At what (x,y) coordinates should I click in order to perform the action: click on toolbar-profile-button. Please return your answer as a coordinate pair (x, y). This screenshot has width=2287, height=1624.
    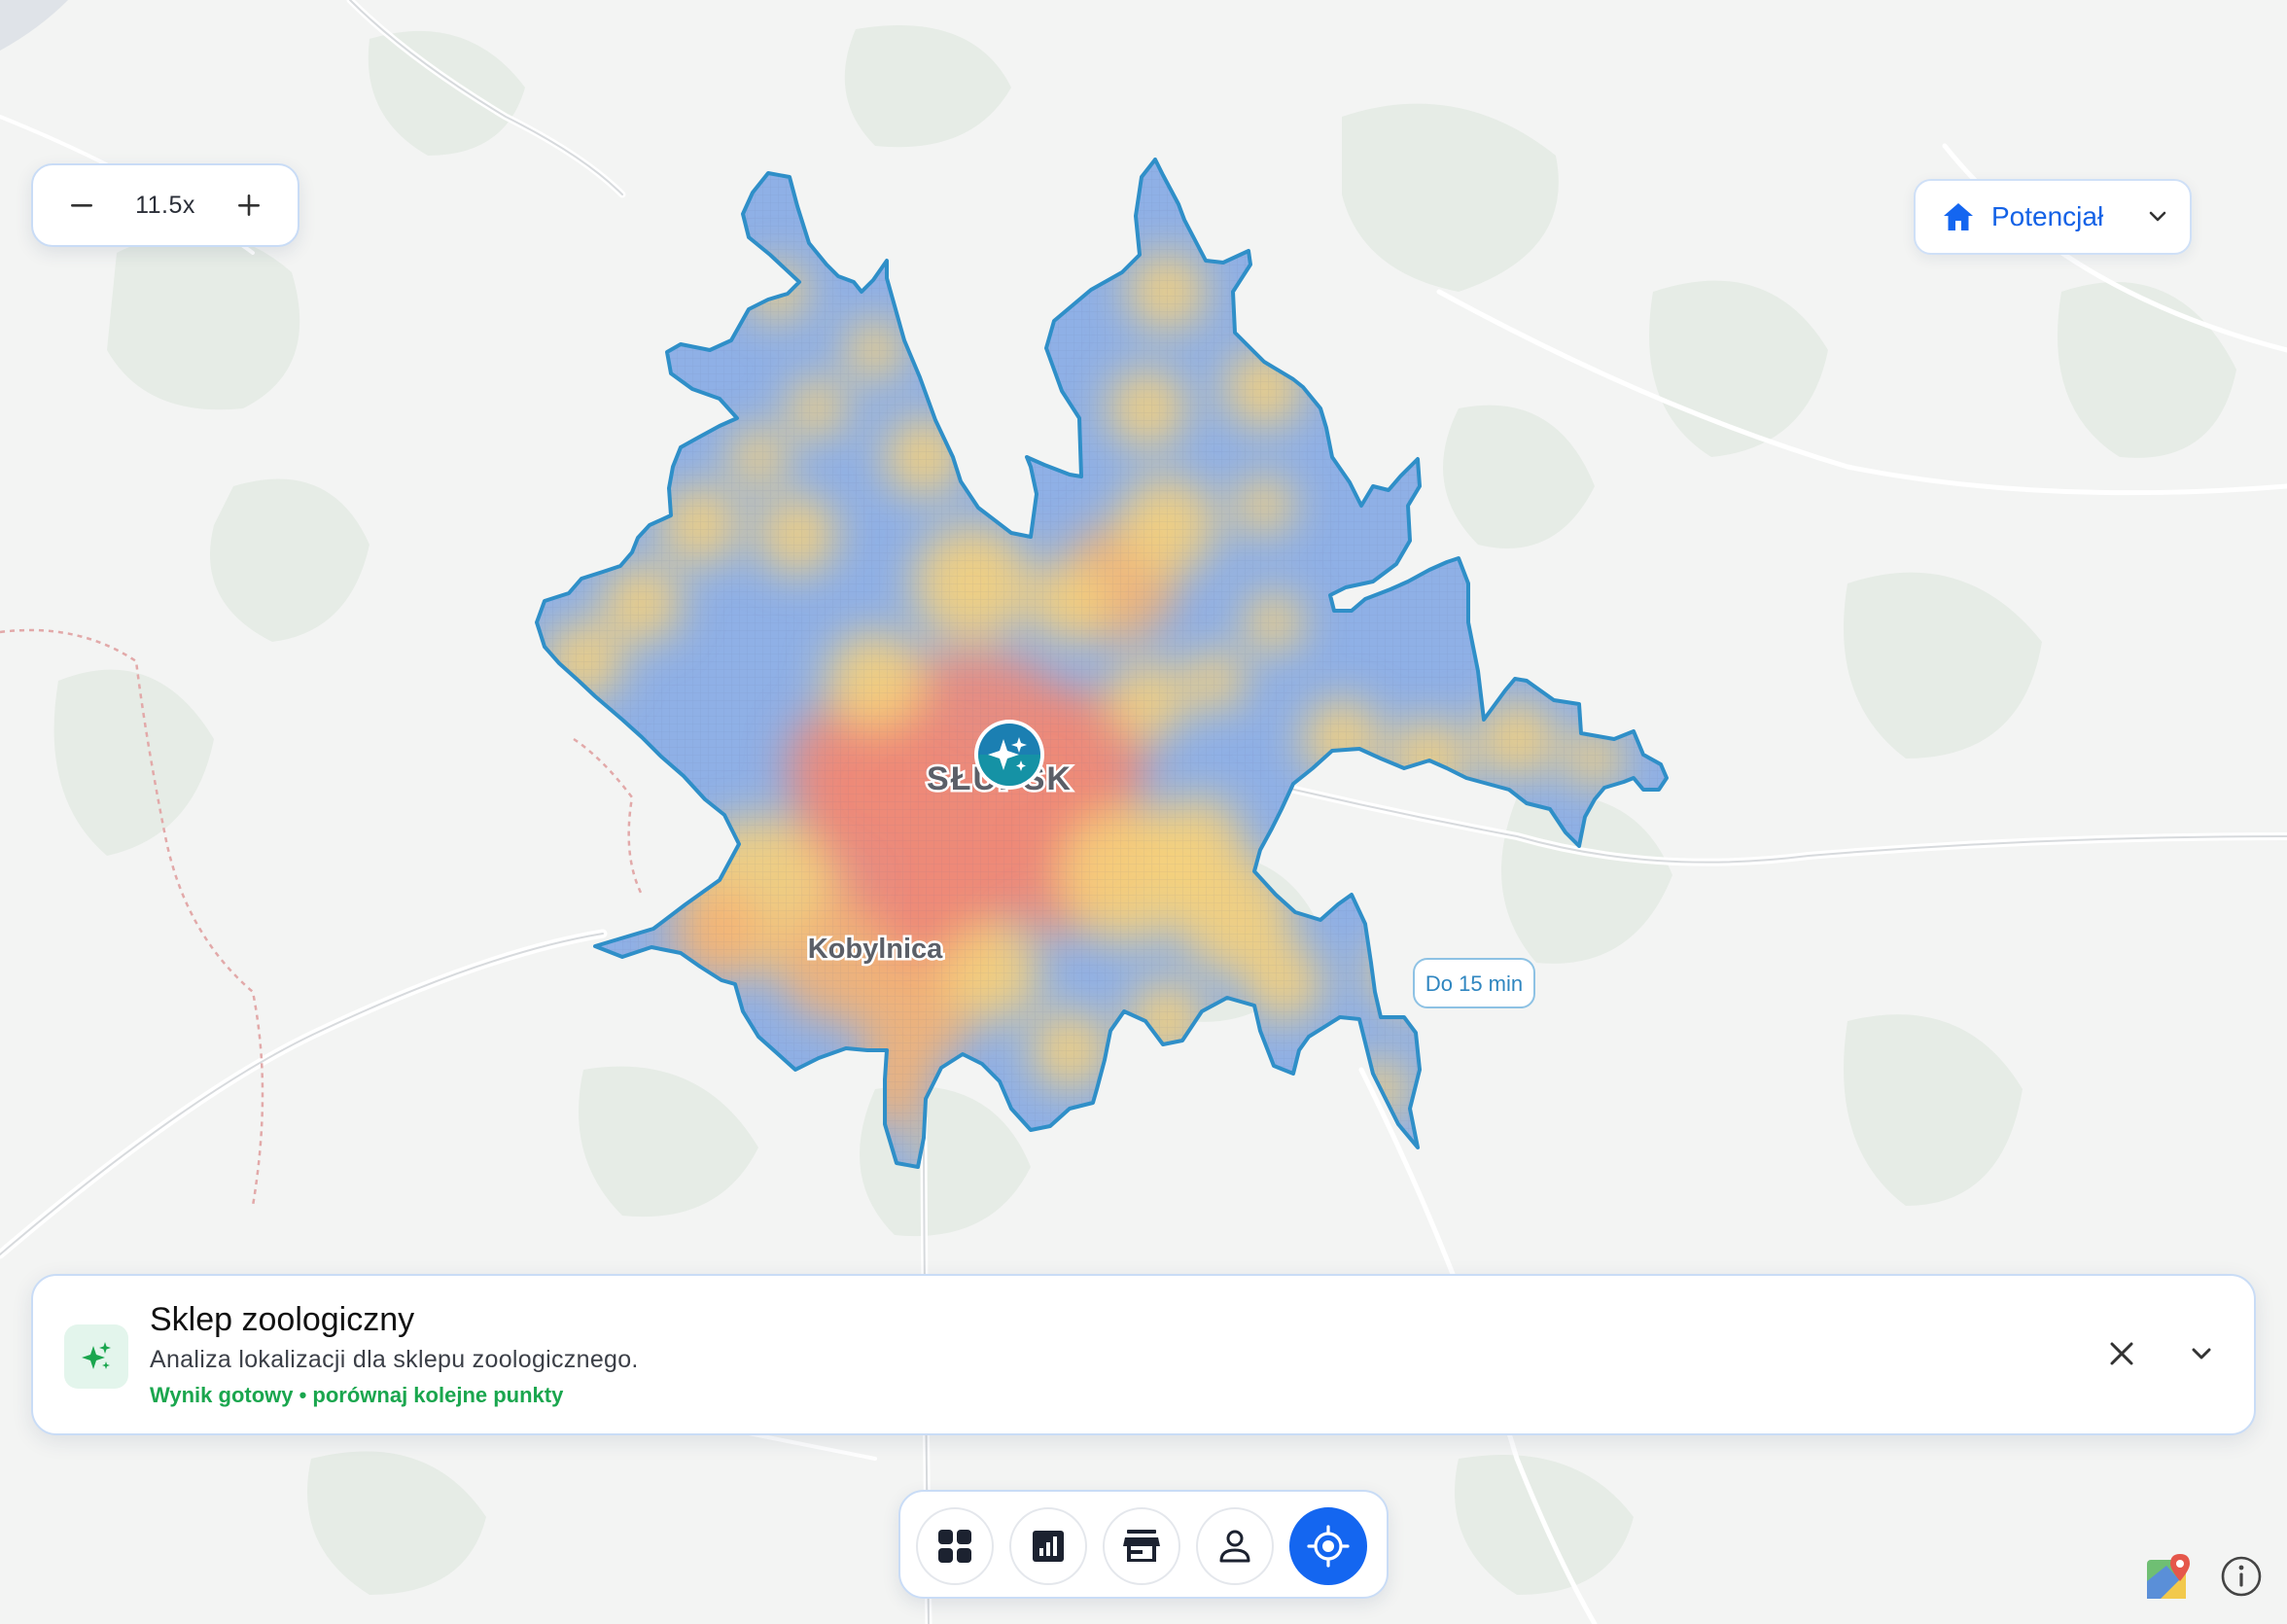
    Looking at the image, I should click on (1235, 1546).